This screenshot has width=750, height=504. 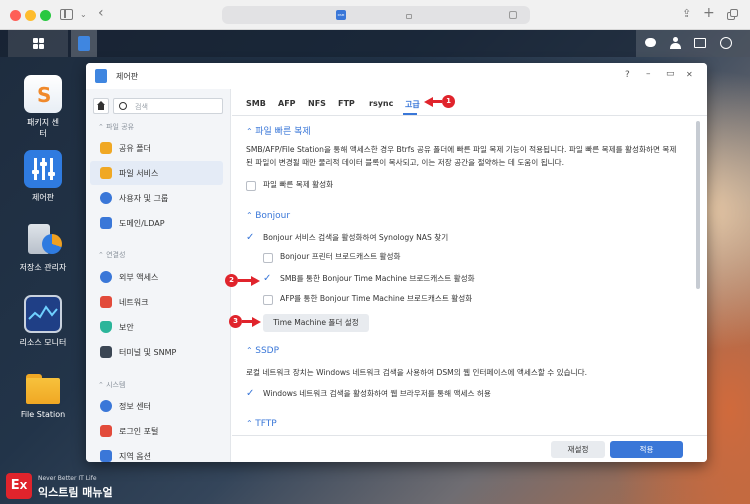 What do you see at coordinates (283, 132) in the screenshot?
I see `section-title: 파일 빠른 복제` at bounding box center [283, 132].